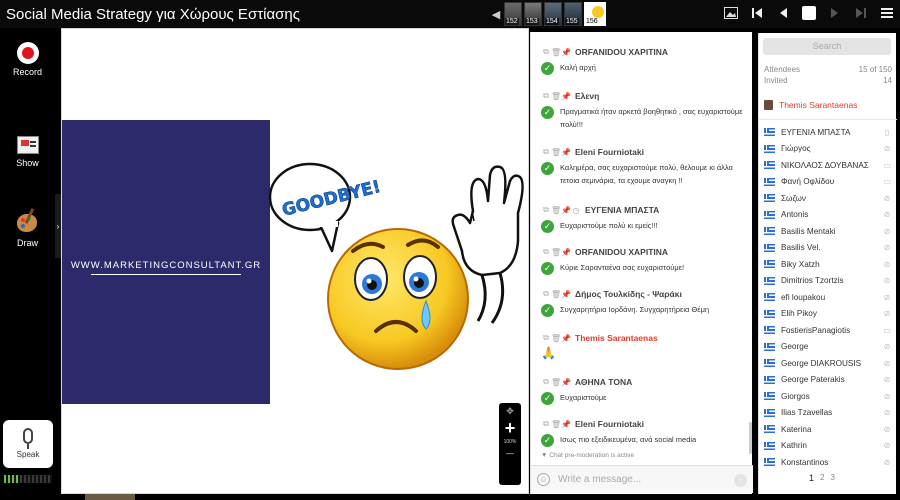  Describe the element at coordinates (887, 132) in the screenshot. I see `phone-device-icon: ▯` at that location.